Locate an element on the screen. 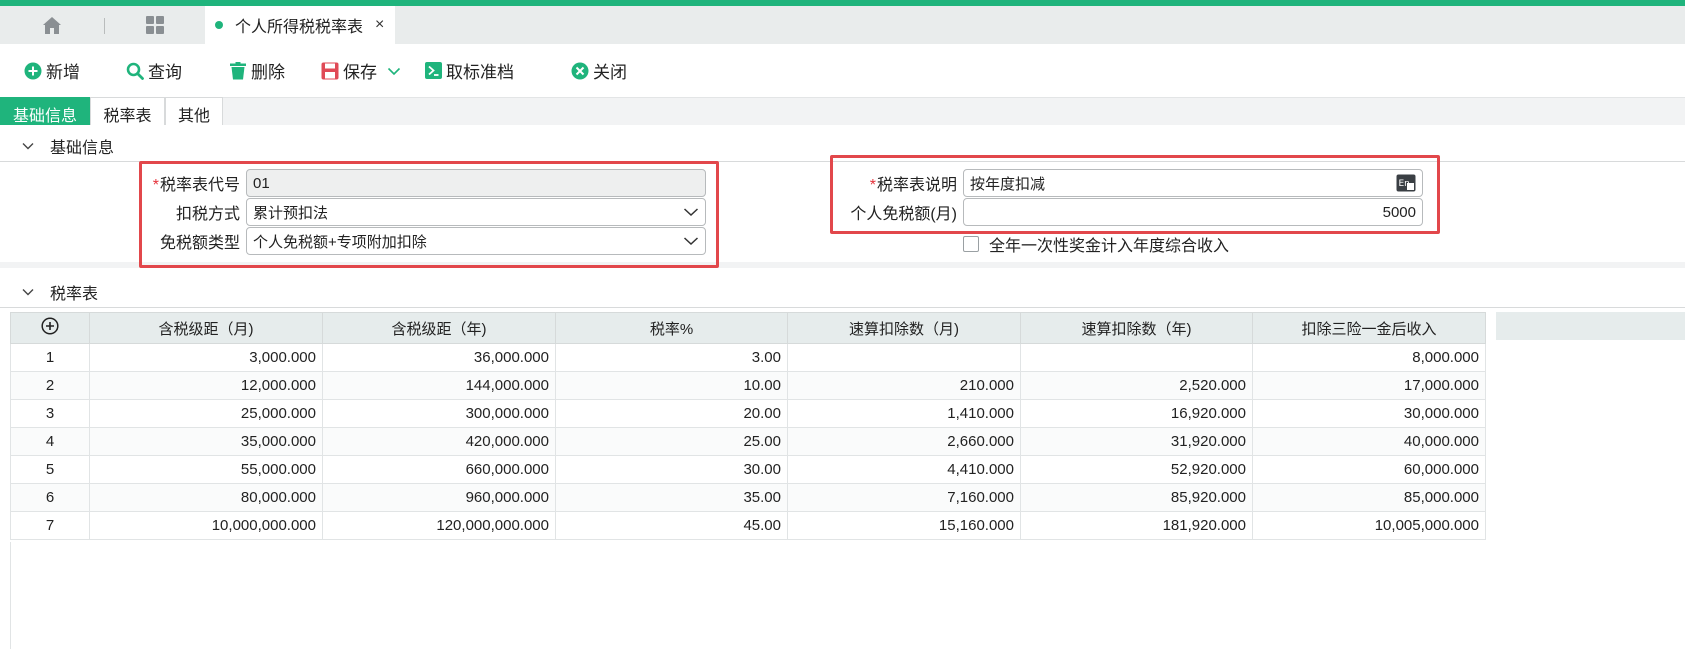 The width and height of the screenshot is (1685, 649). close-button: 关闭 is located at coordinates (599, 70).